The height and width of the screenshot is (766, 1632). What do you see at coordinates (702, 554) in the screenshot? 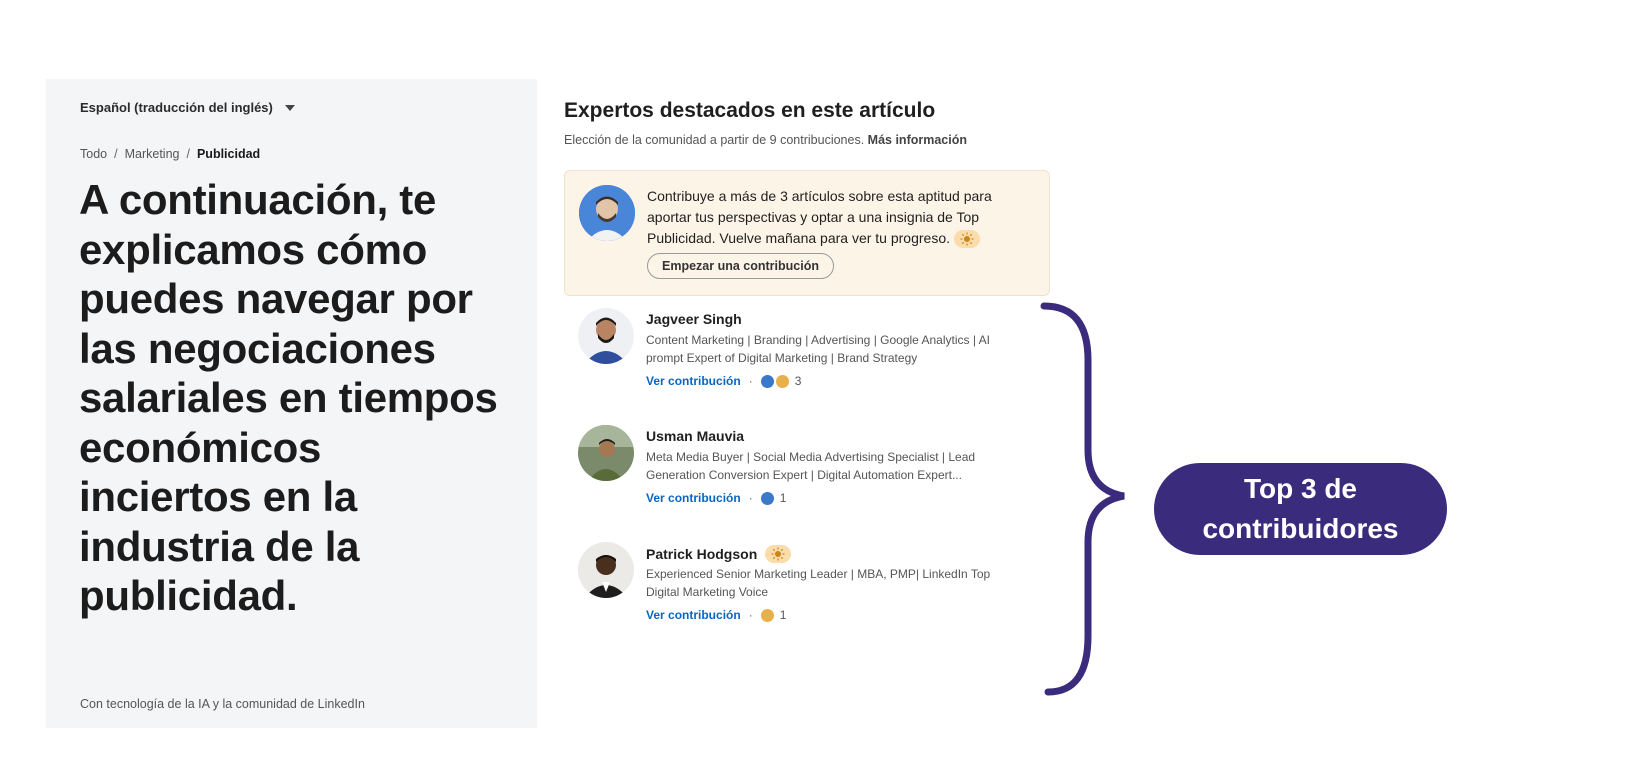
I see `contributor-name-text: Patrick Hodgson` at bounding box center [702, 554].